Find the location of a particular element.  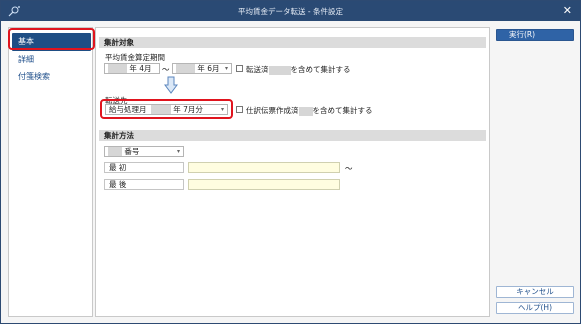

sidebar-item-detail: 詳細 is located at coordinates (51, 60).